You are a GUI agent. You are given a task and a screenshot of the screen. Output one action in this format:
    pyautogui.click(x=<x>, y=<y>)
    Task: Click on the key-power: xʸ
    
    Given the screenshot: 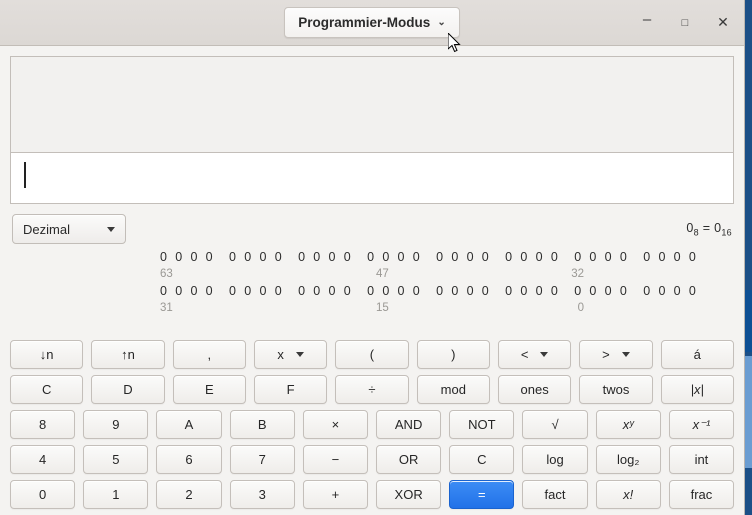 What is the action you would take?
    pyautogui.click(x=628, y=424)
    